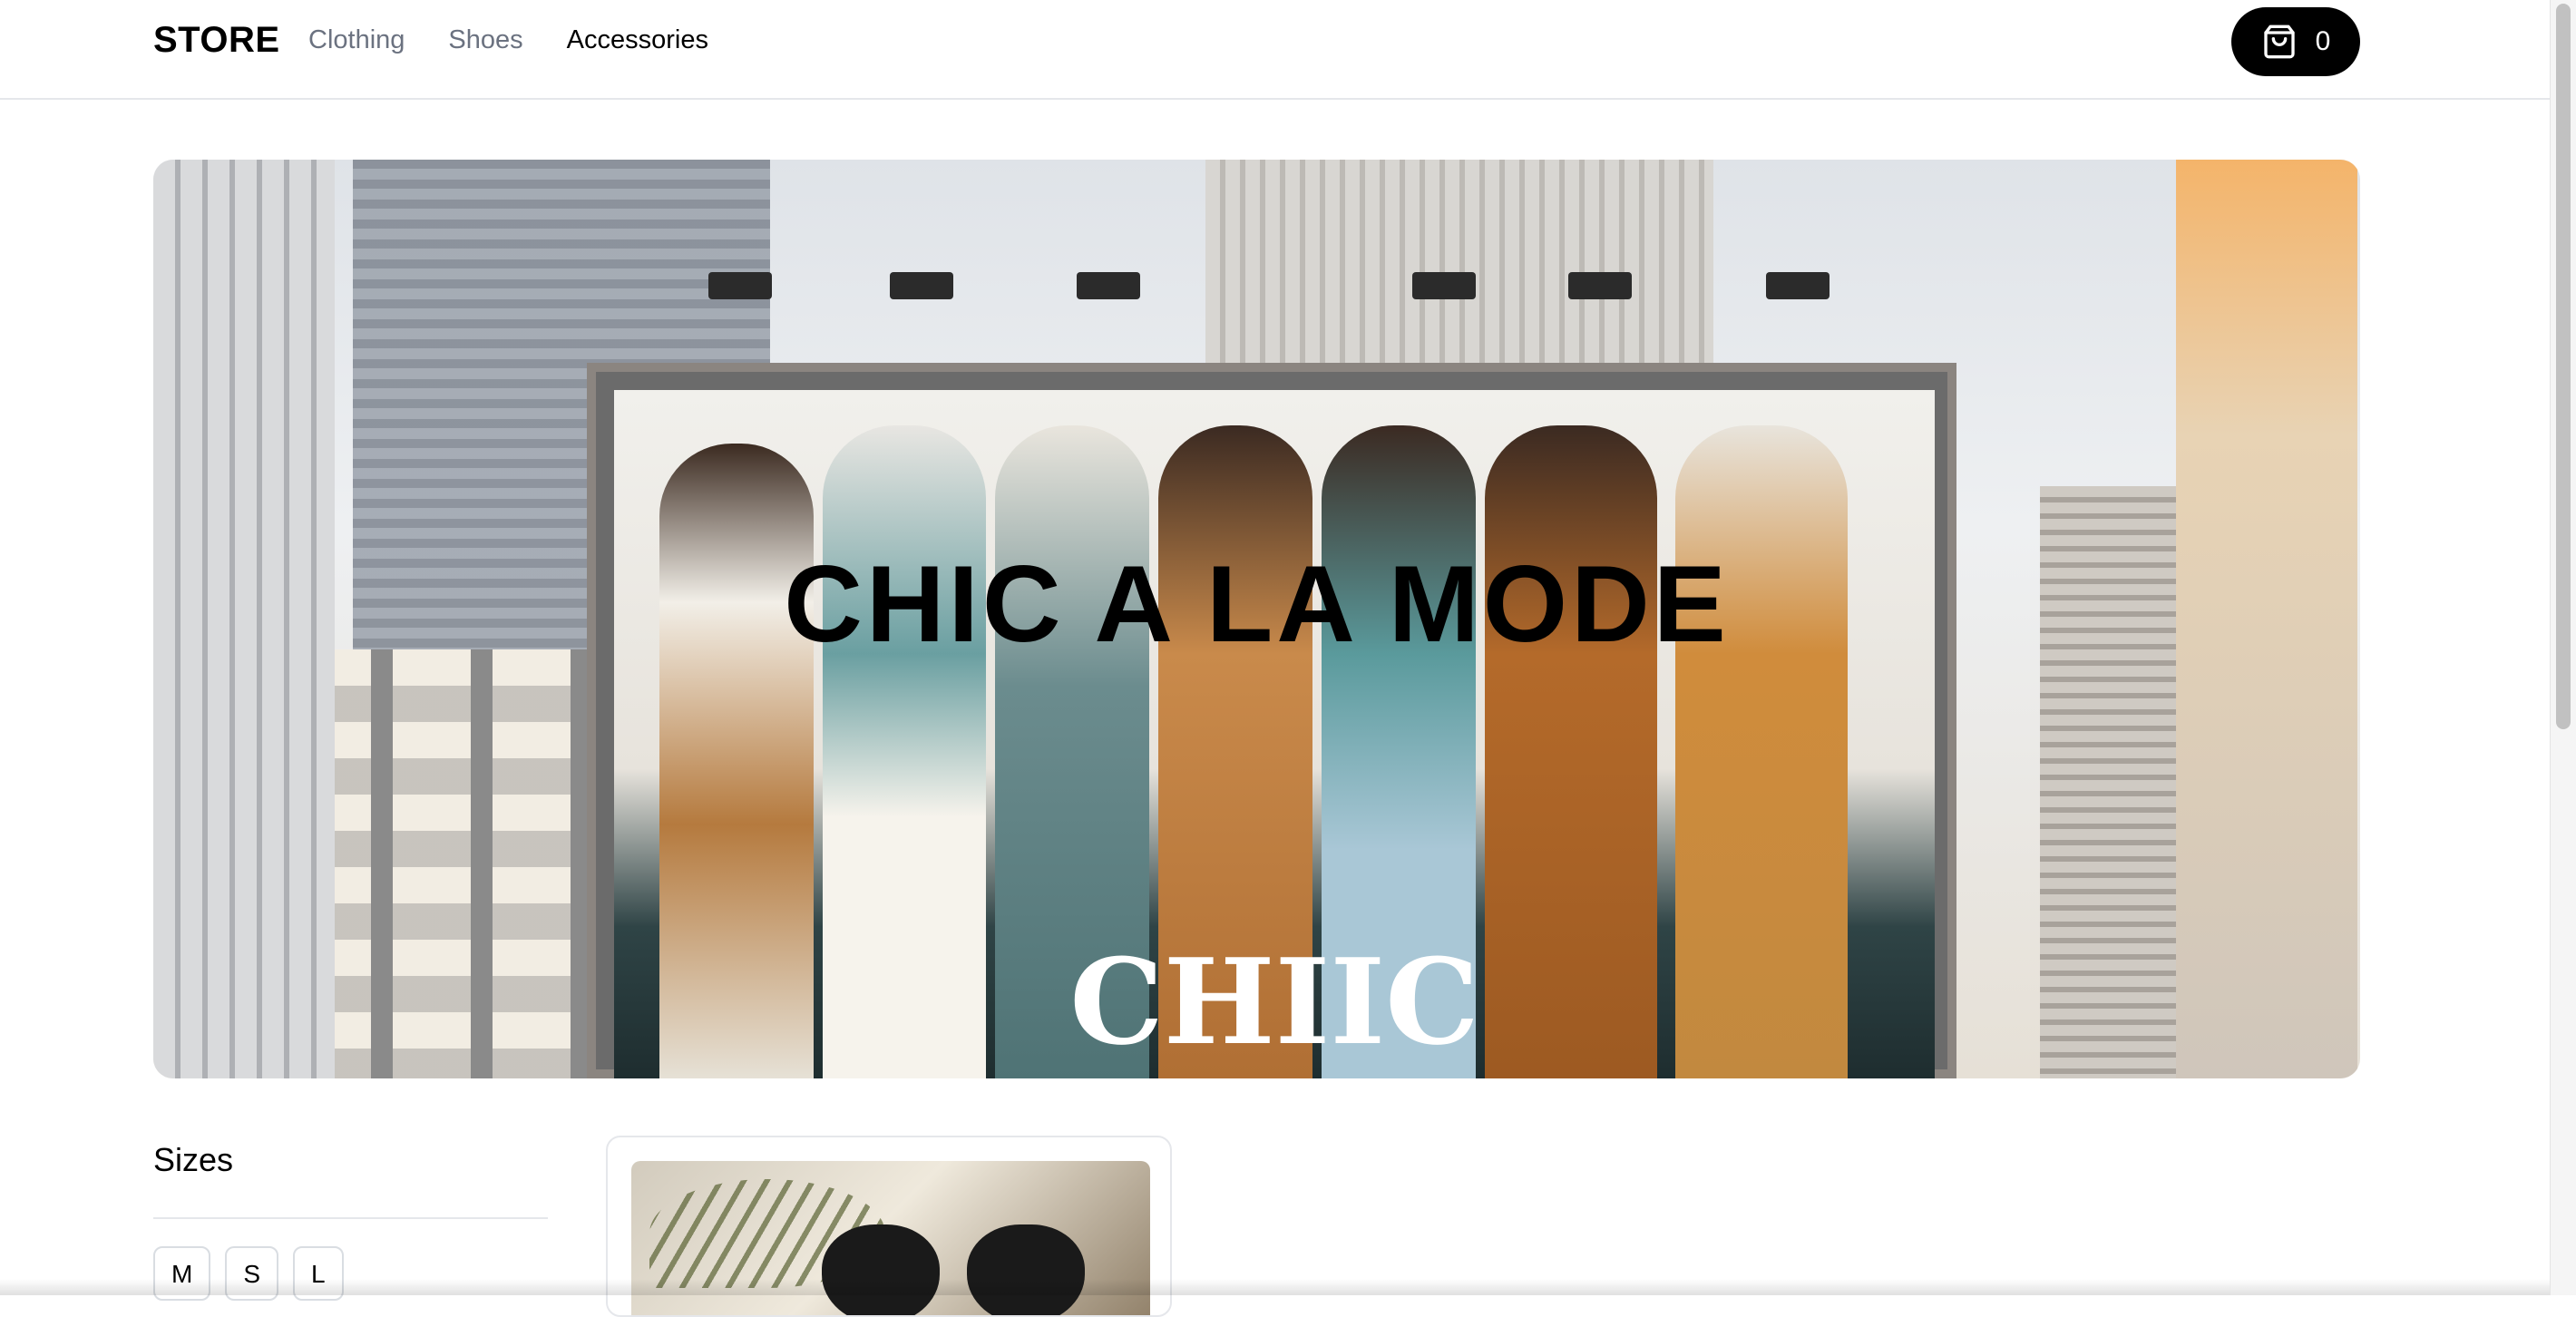 This screenshot has width=2576, height=1317. I want to click on scrollbar-thumb, so click(2563, 366).